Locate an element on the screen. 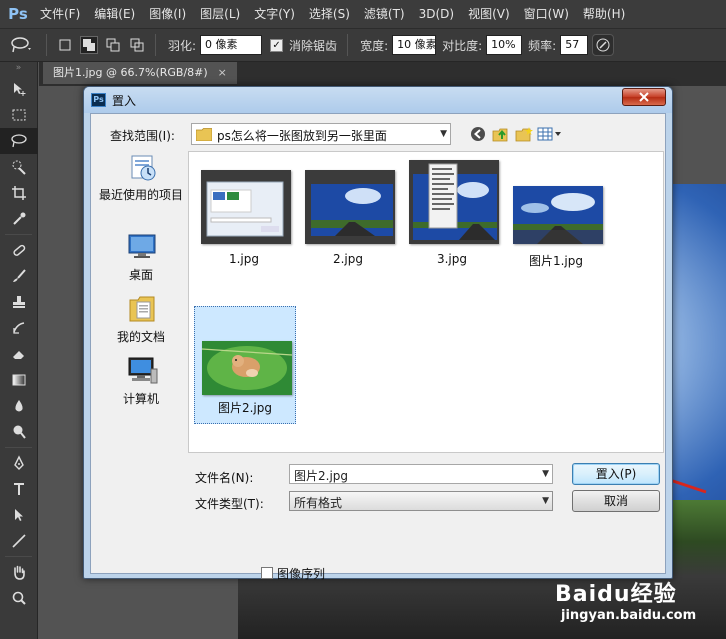 The height and width of the screenshot is (639, 726). hand-tool is located at coordinates (19, 572).